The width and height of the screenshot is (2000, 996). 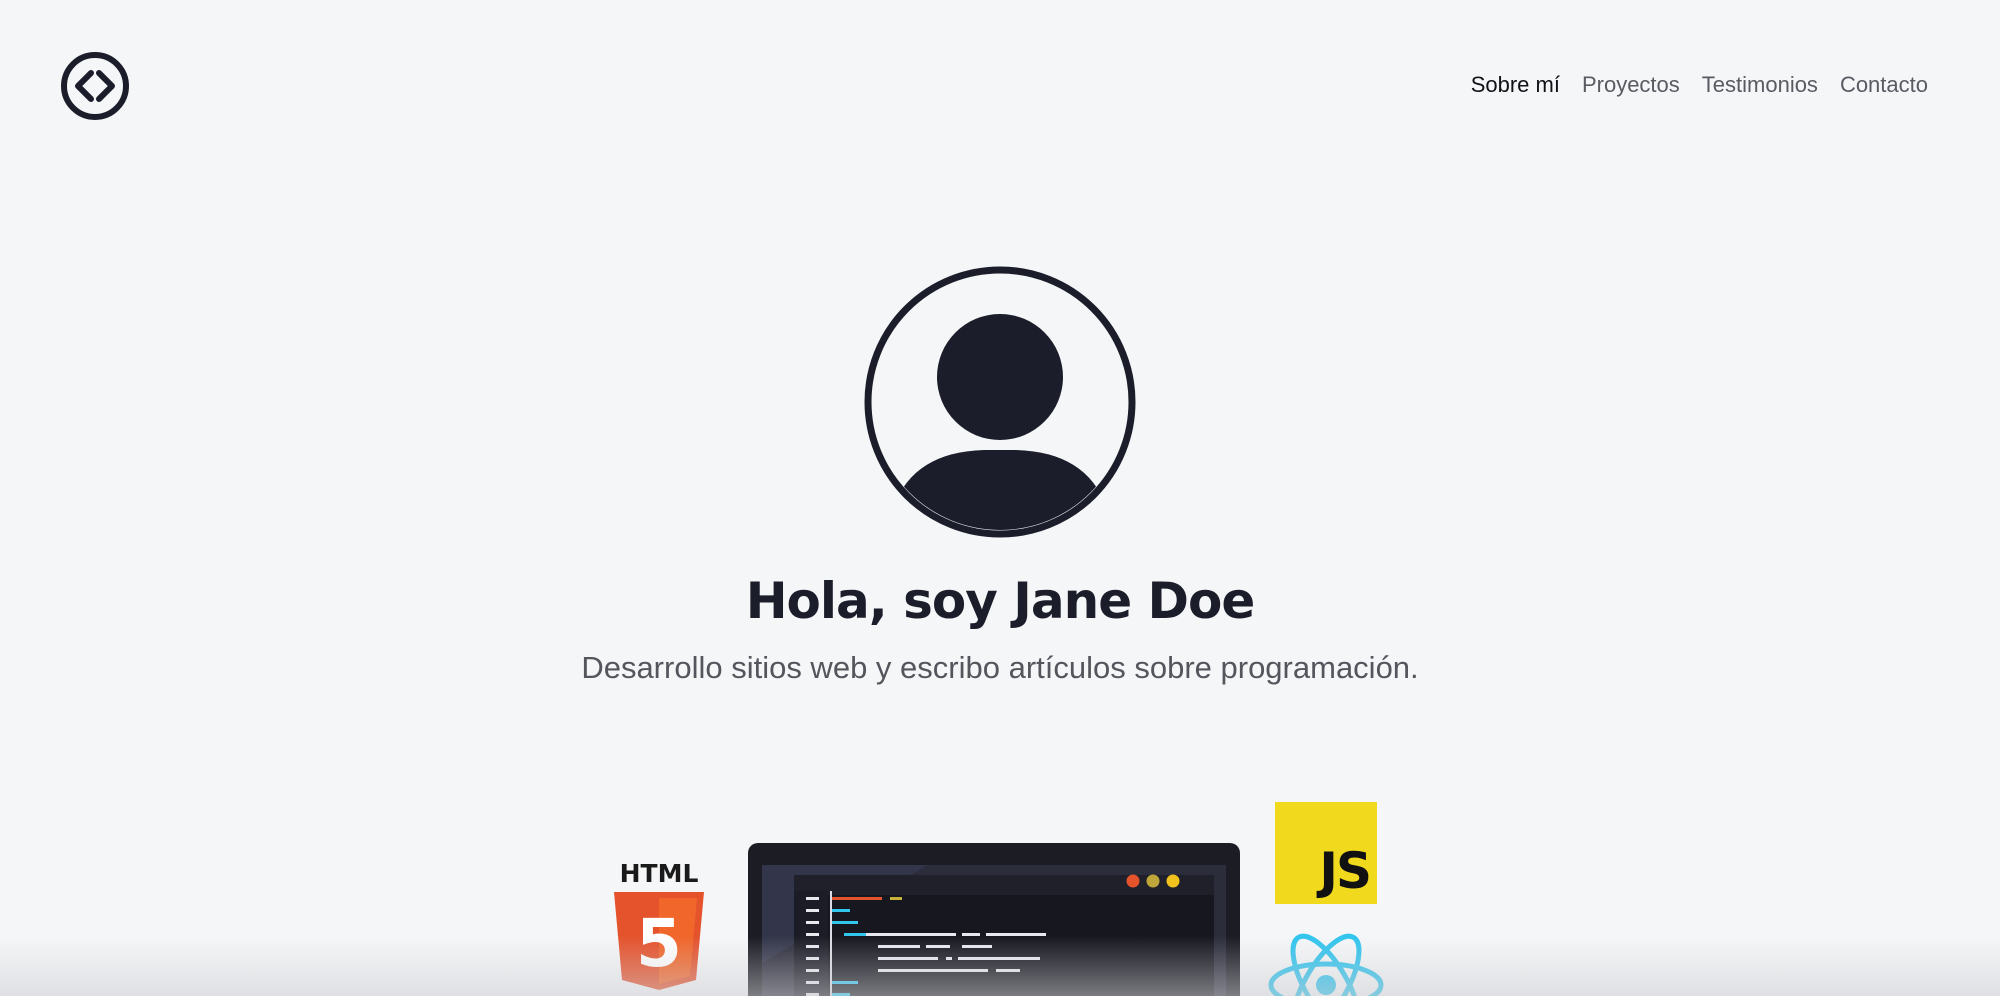 I want to click on main-nav: Sobre mí Proyectos Testimonios Contacto, so click(x=1699, y=85).